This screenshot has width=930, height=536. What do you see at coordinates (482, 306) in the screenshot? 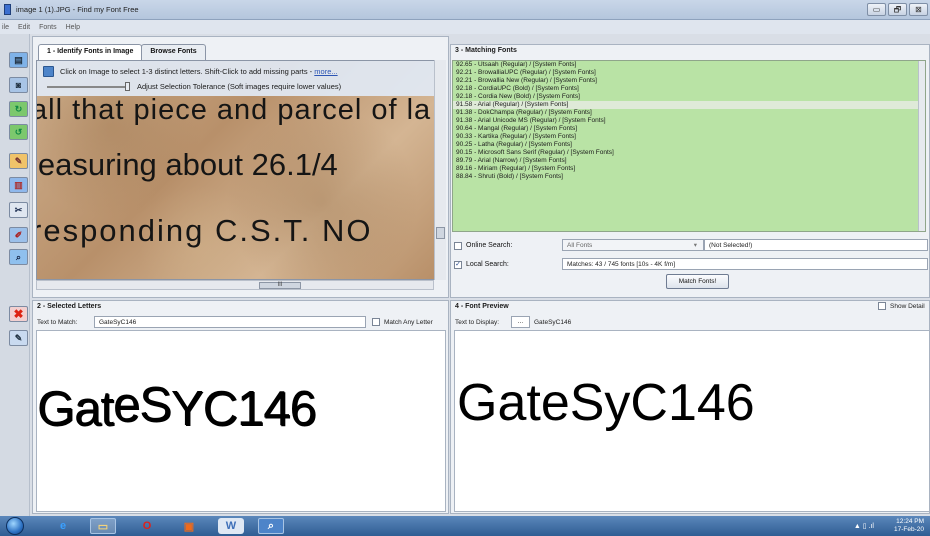
I see `panel-title: 4 - Font Preview` at bounding box center [482, 306].